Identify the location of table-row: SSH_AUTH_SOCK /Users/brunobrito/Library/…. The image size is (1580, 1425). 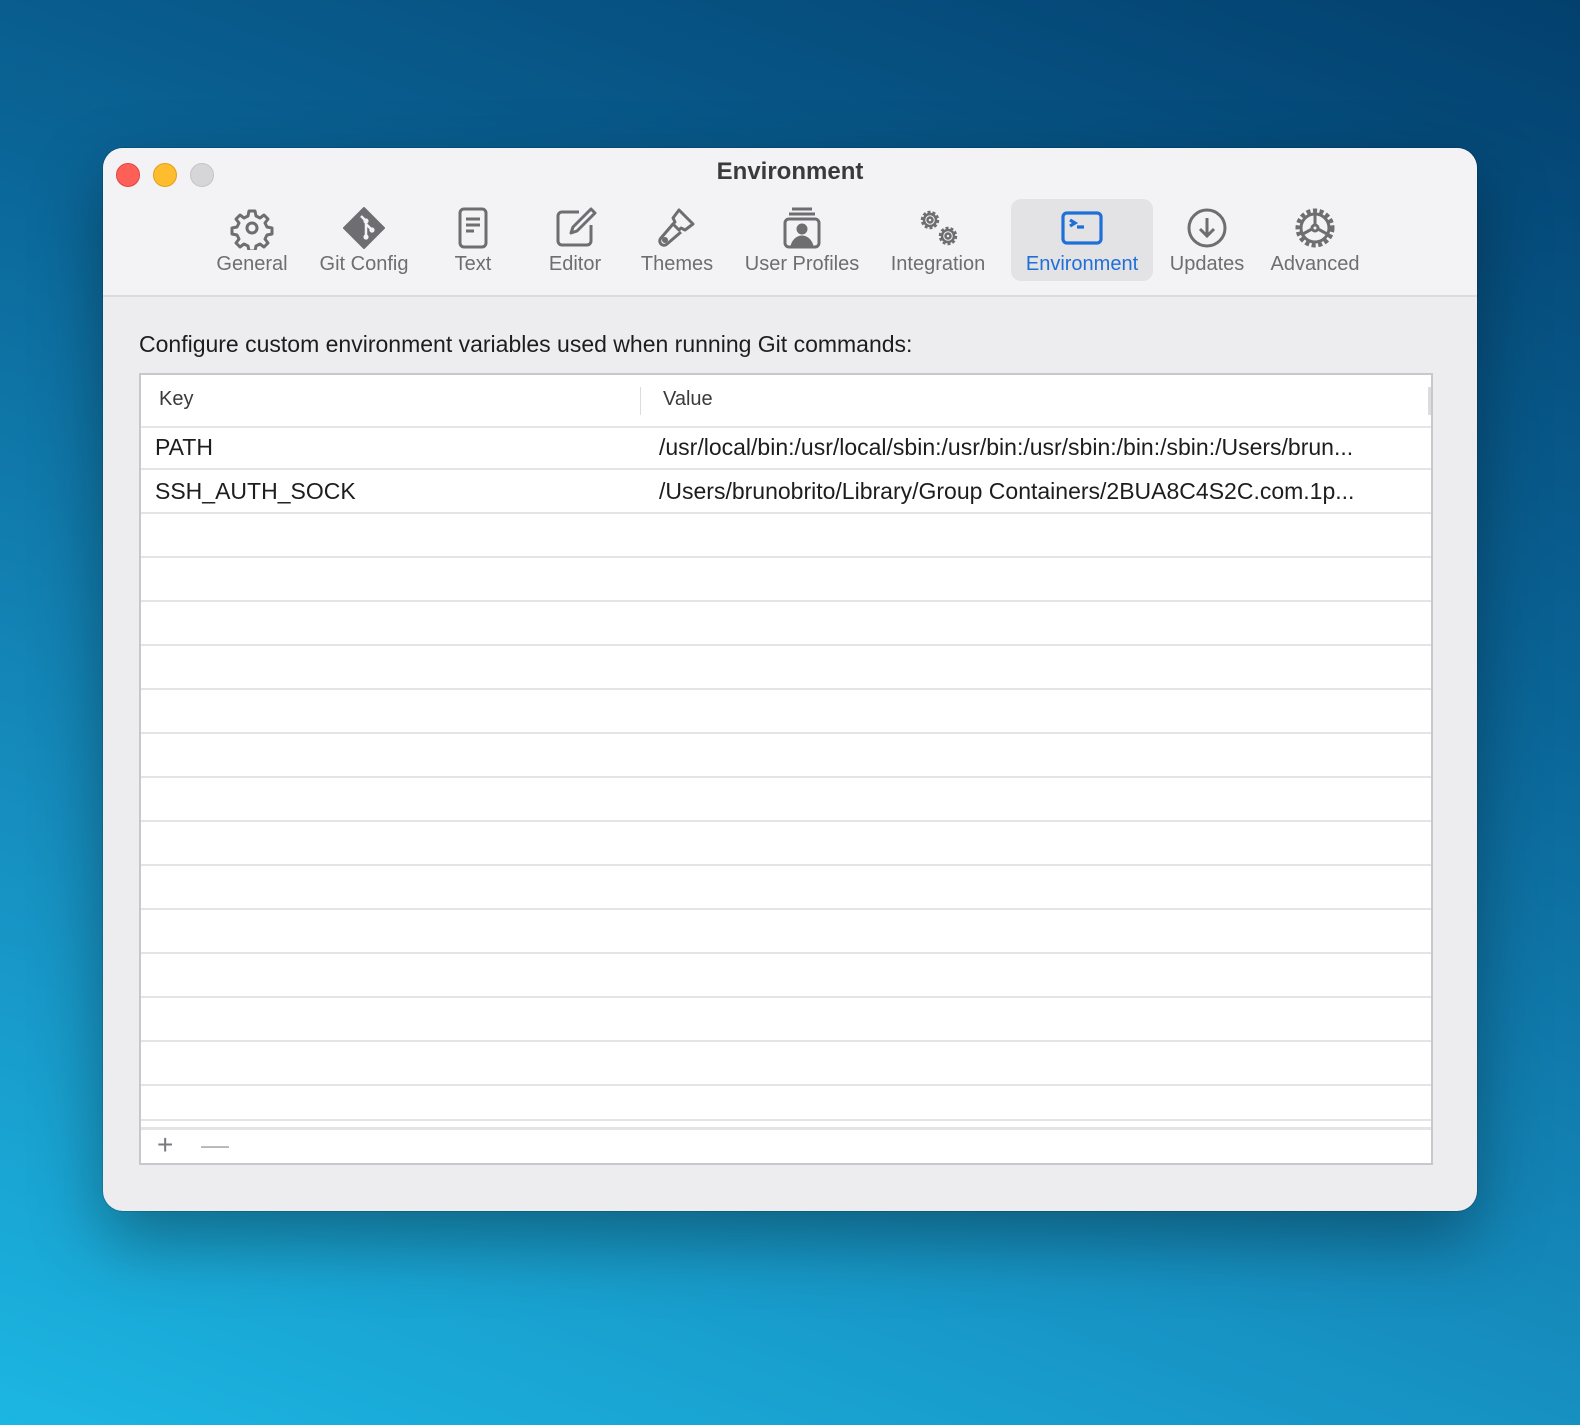
(786, 492).